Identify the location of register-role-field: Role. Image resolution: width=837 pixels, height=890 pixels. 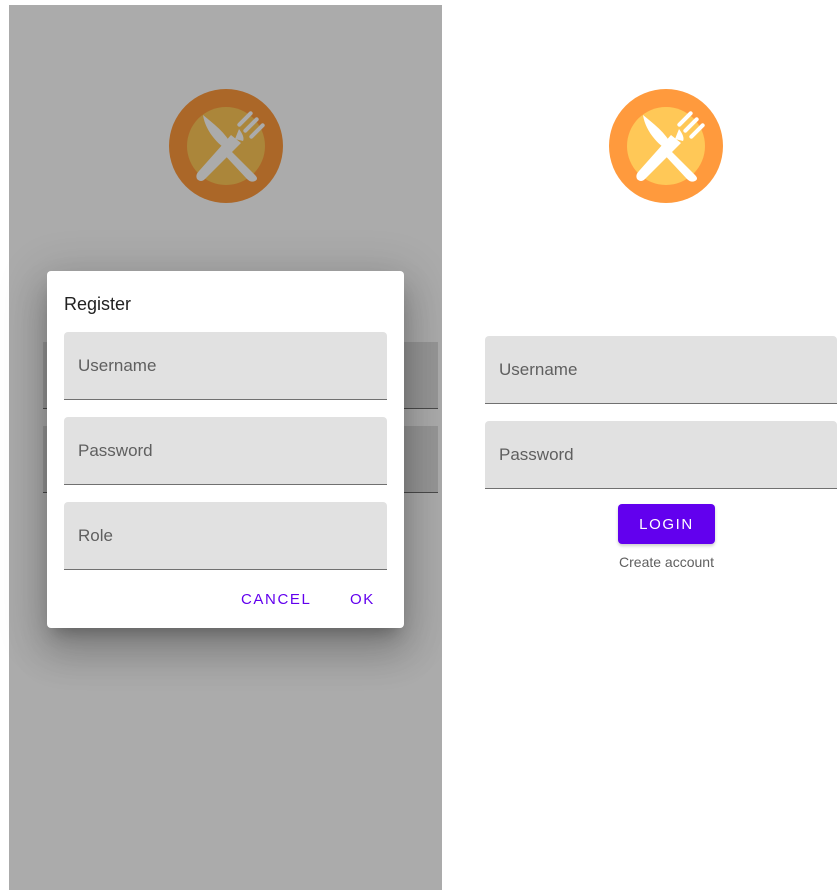
(225, 536).